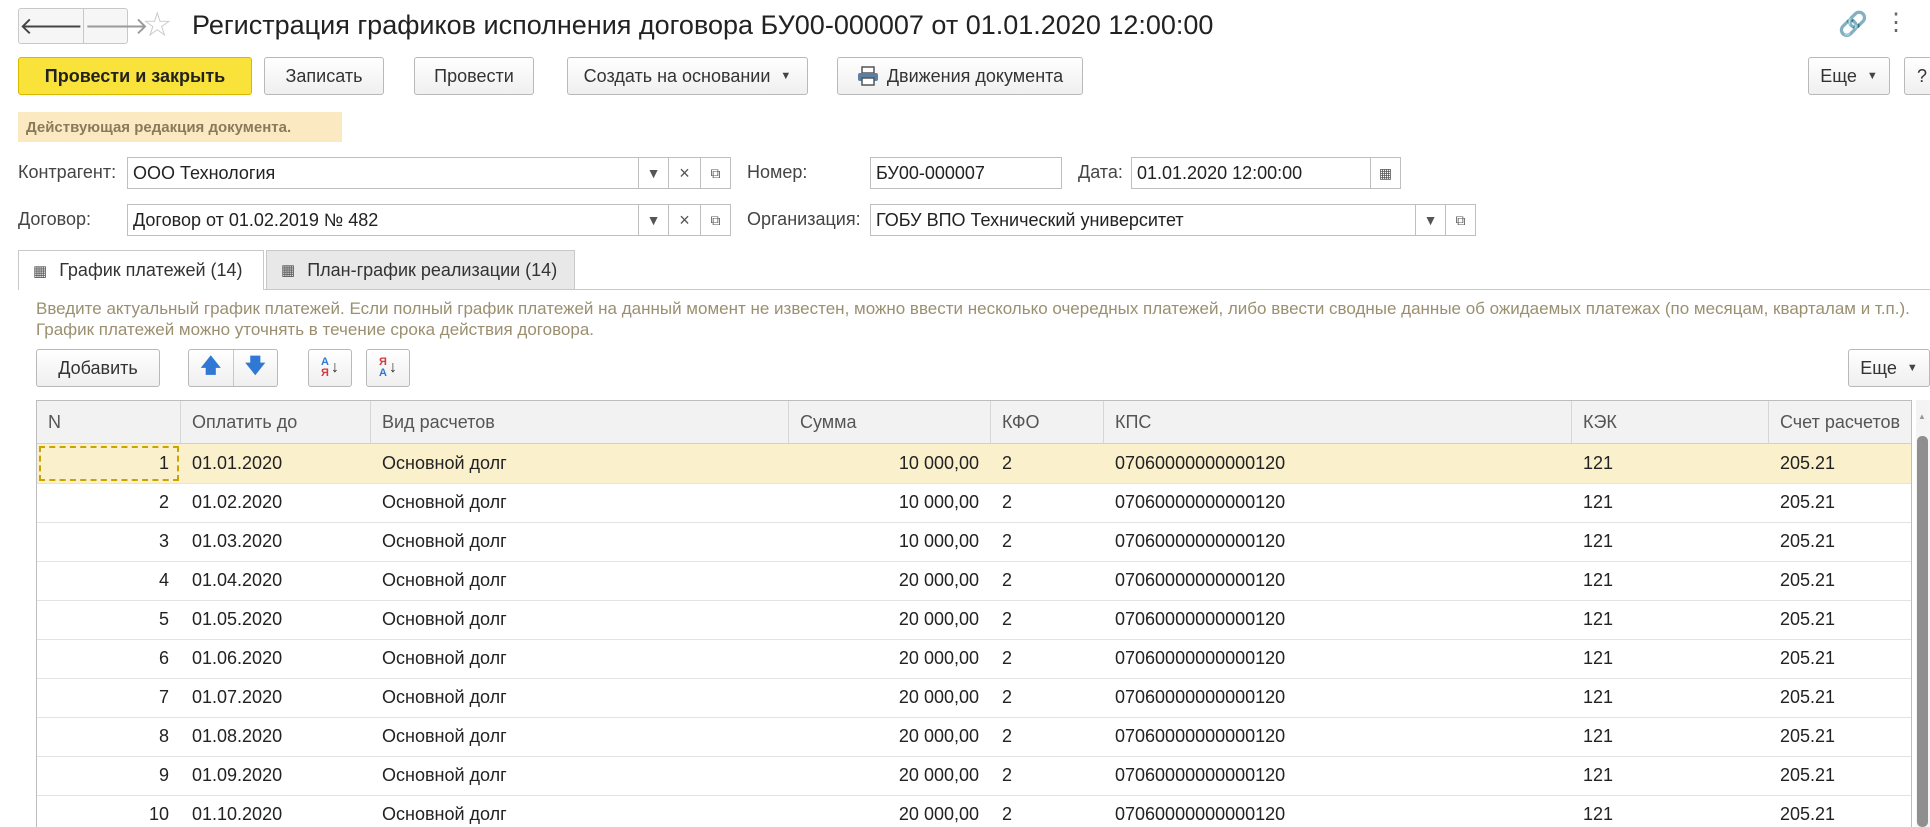 This screenshot has width=1930, height=827. What do you see at coordinates (157, 25) in the screenshot?
I see `favorite-star-icon: ☆` at bounding box center [157, 25].